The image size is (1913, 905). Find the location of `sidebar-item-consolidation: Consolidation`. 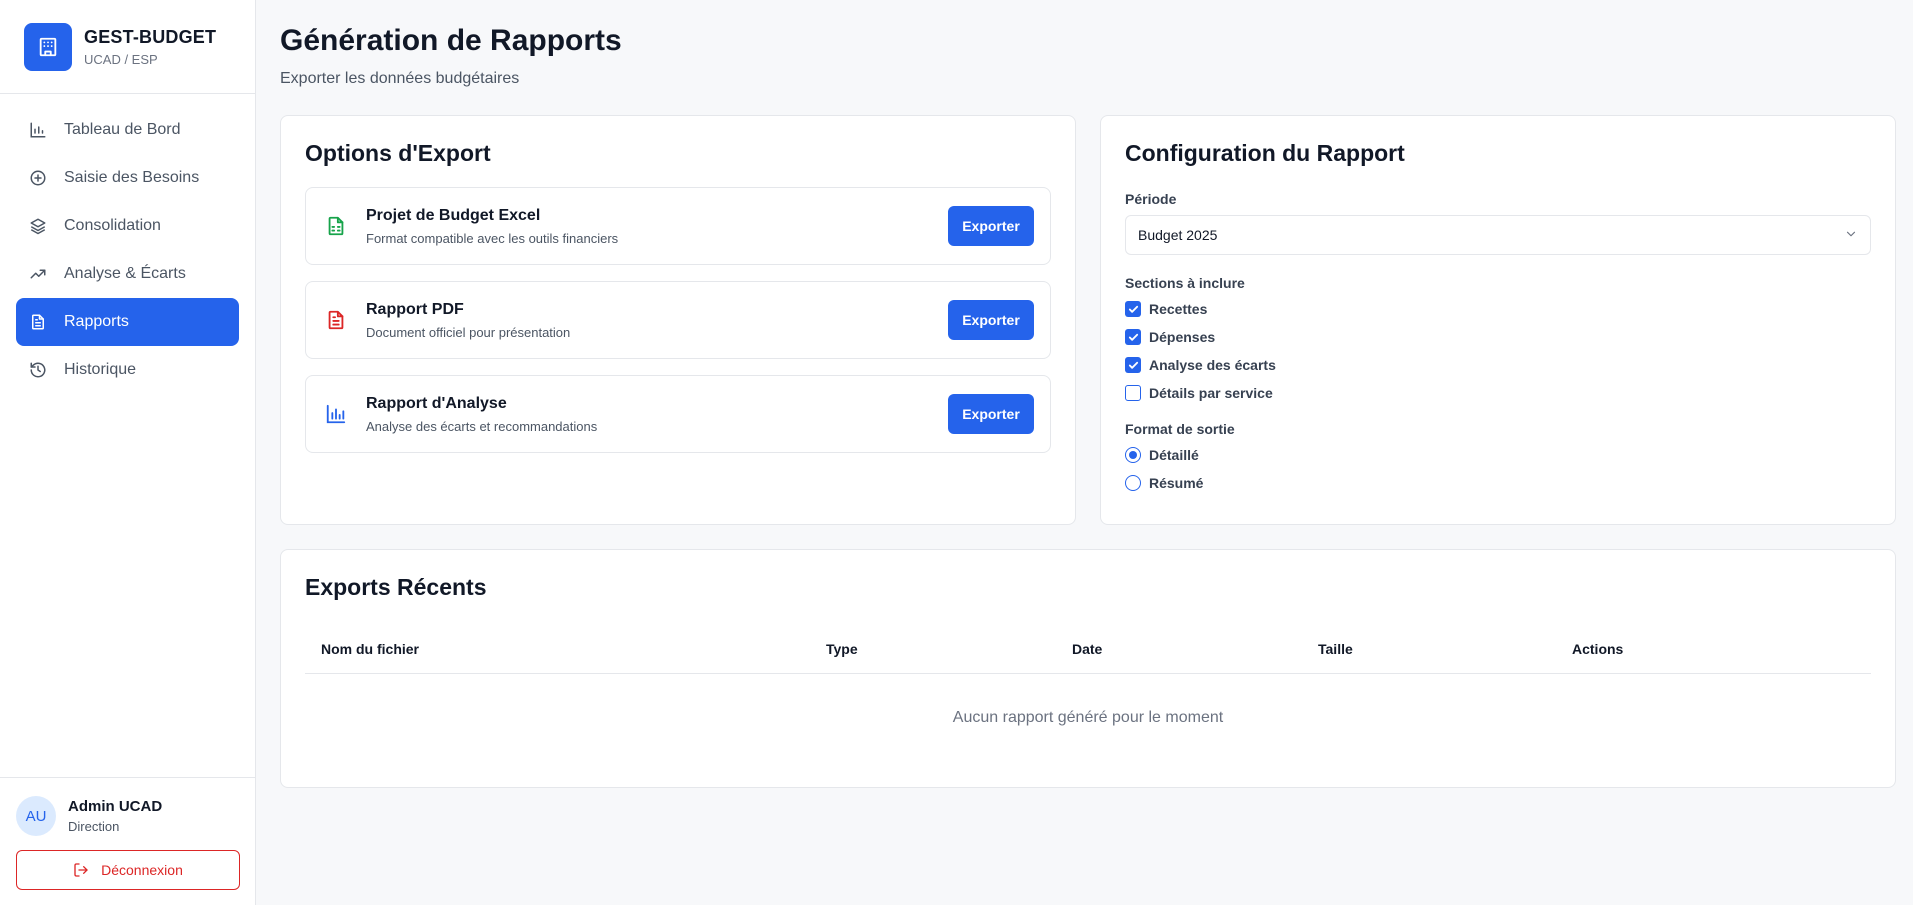

sidebar-item-consolidation: Consolidation is located at coordinates (127, 226).